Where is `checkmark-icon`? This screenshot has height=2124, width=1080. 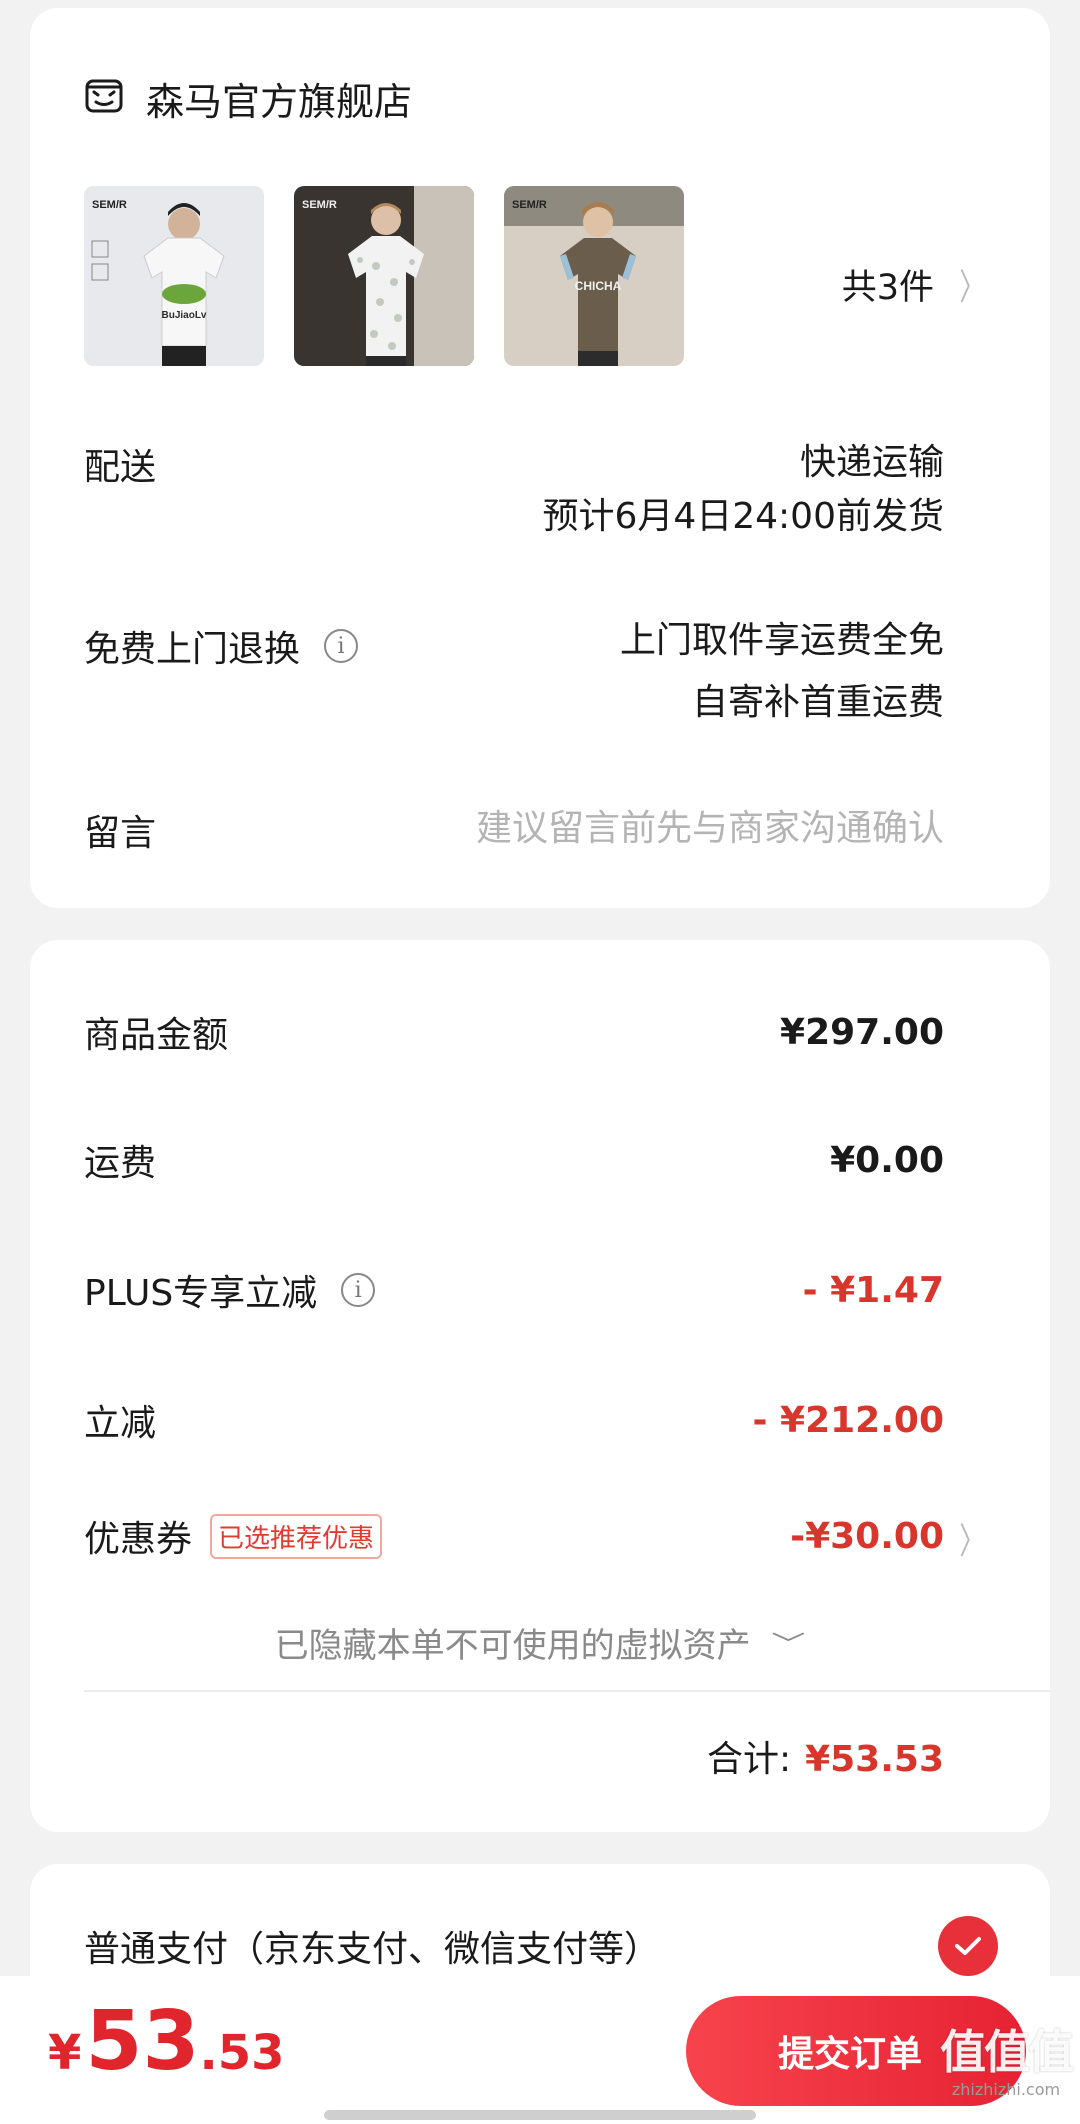
checkmark-icon is located at coordinates (968, 1946).